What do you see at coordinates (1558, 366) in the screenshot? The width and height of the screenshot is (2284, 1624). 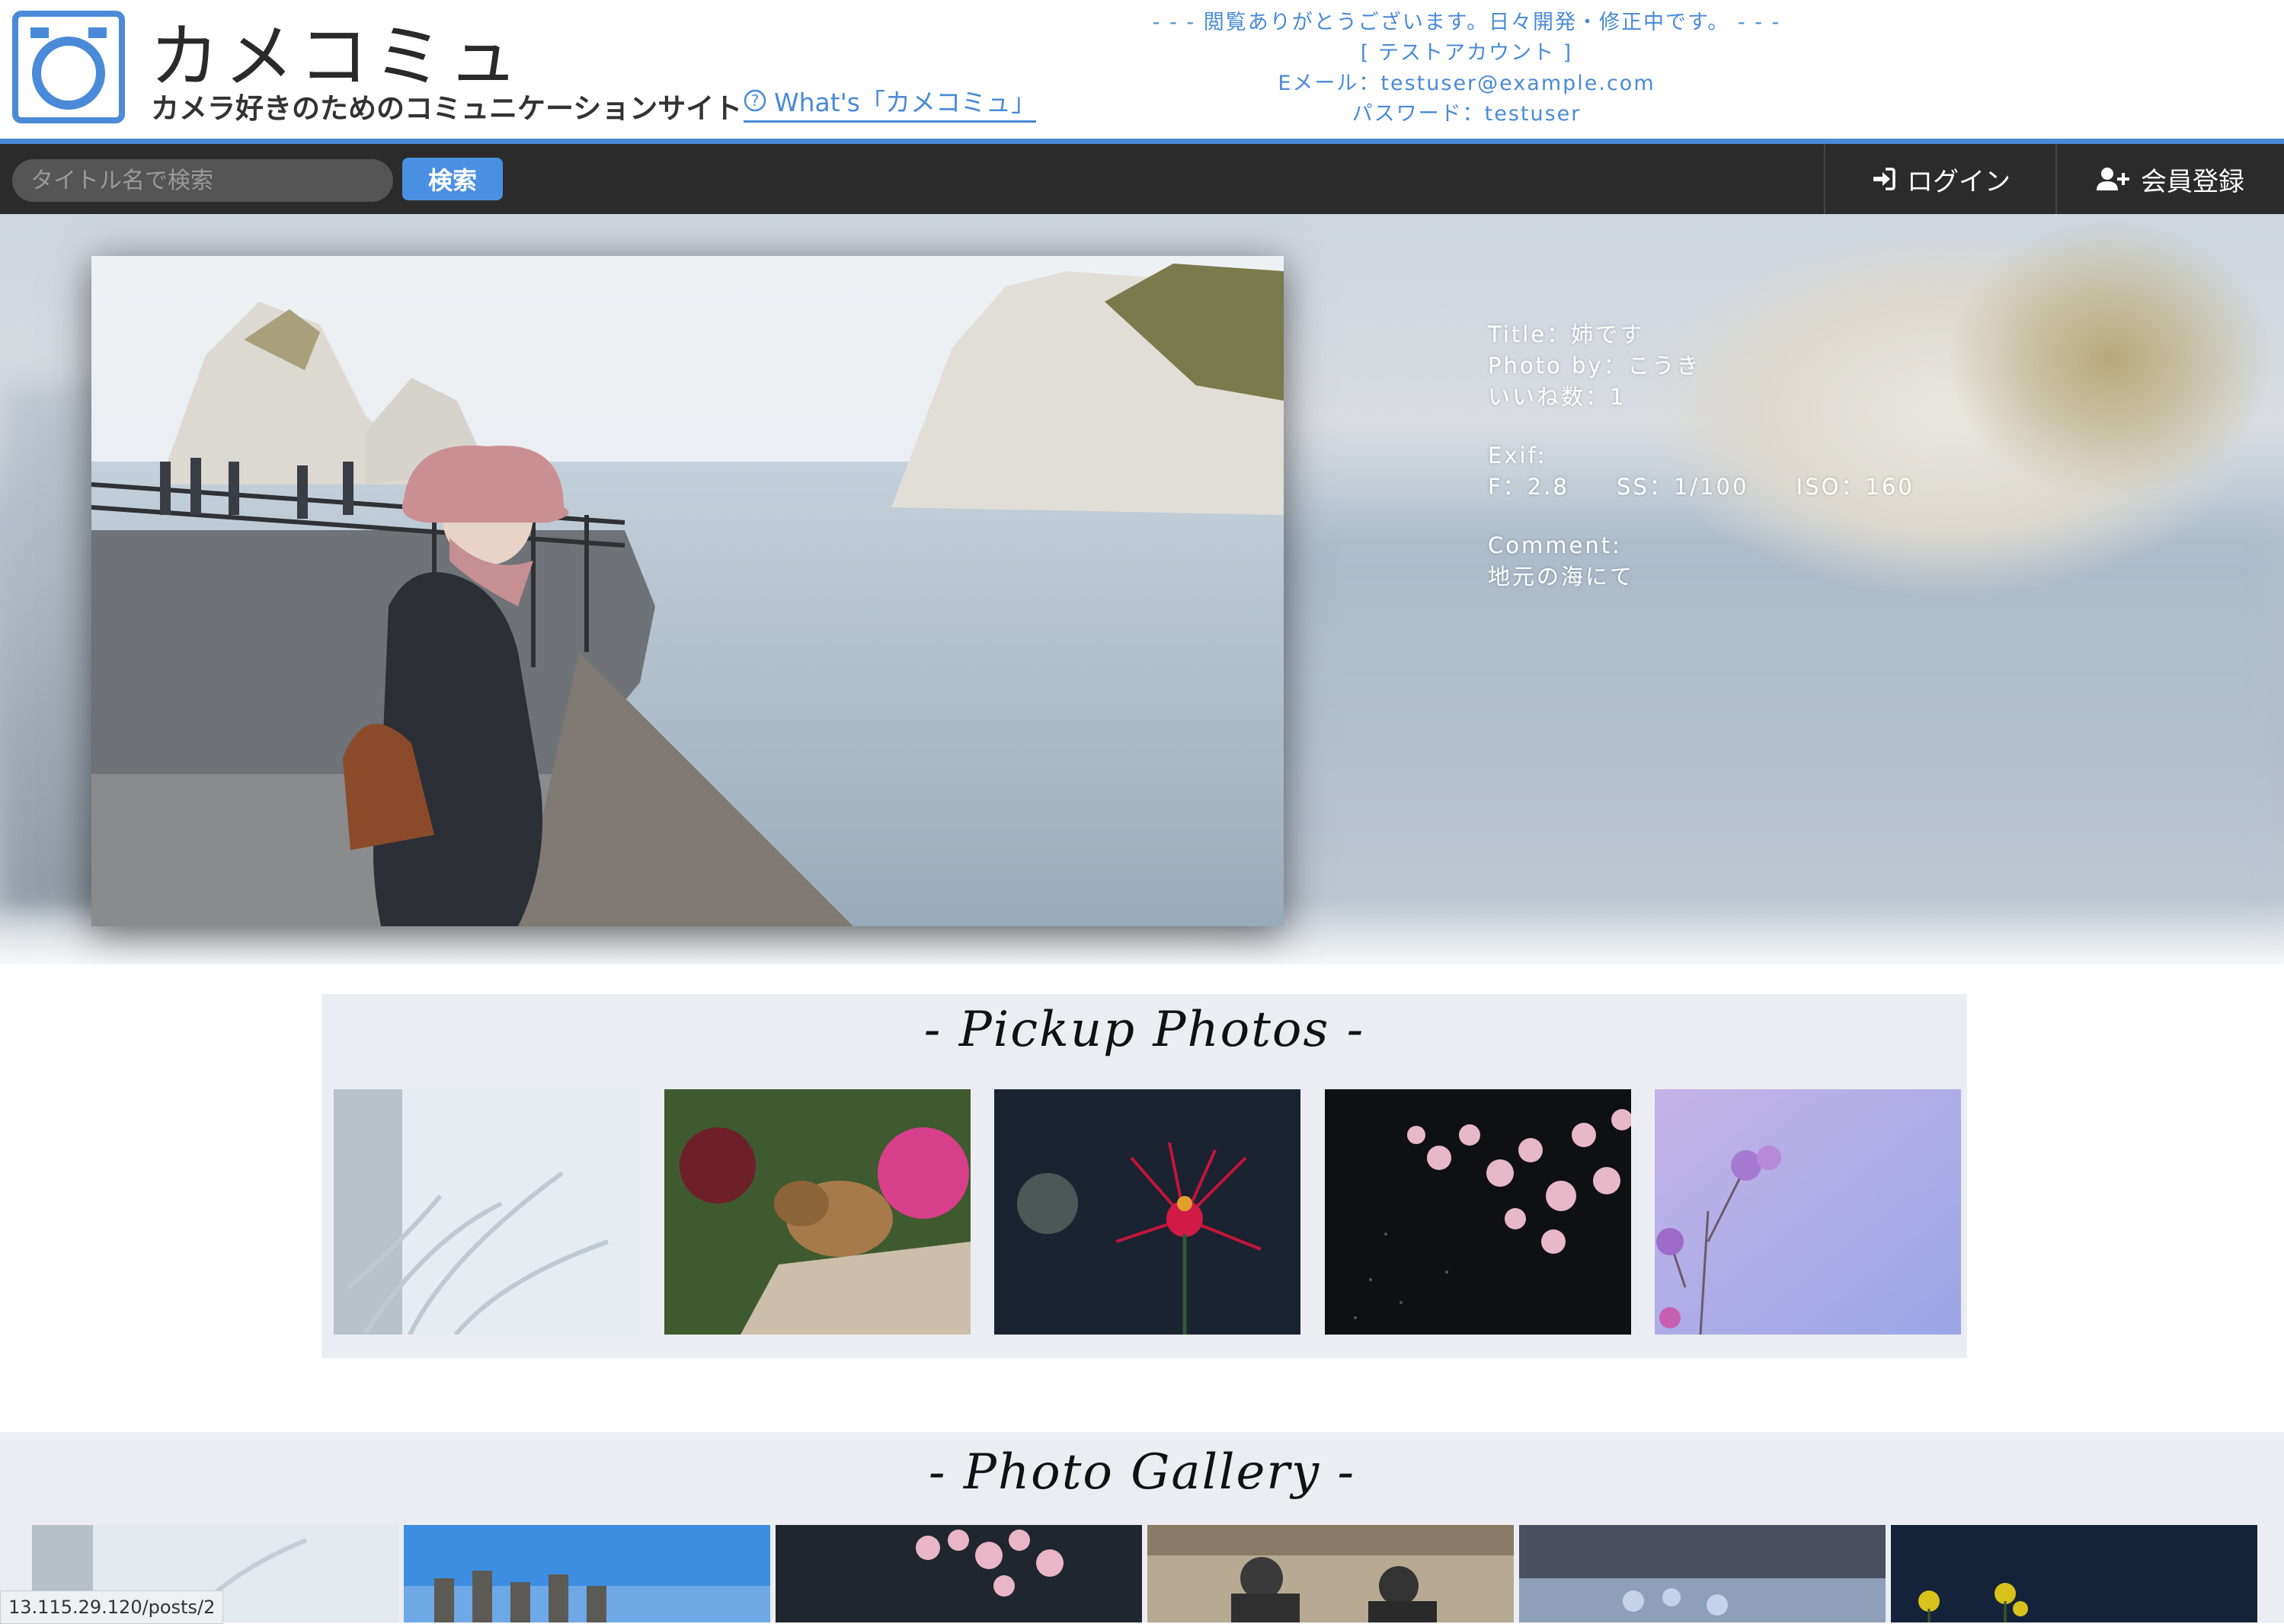 I see `photographer-label: Photo by：` at bounding box center [1558, 366].